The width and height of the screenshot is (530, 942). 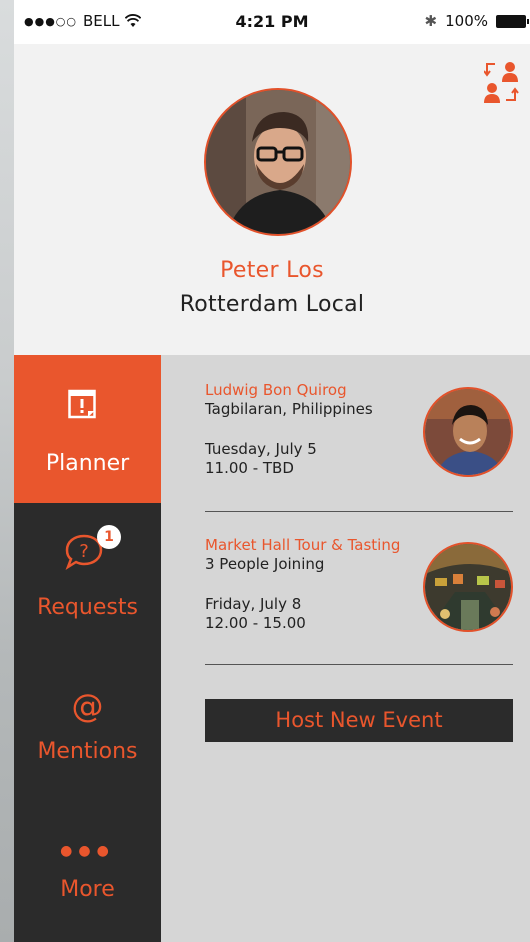 I want to click on status-right: ✱ 100%, so click(x=476, y=21).